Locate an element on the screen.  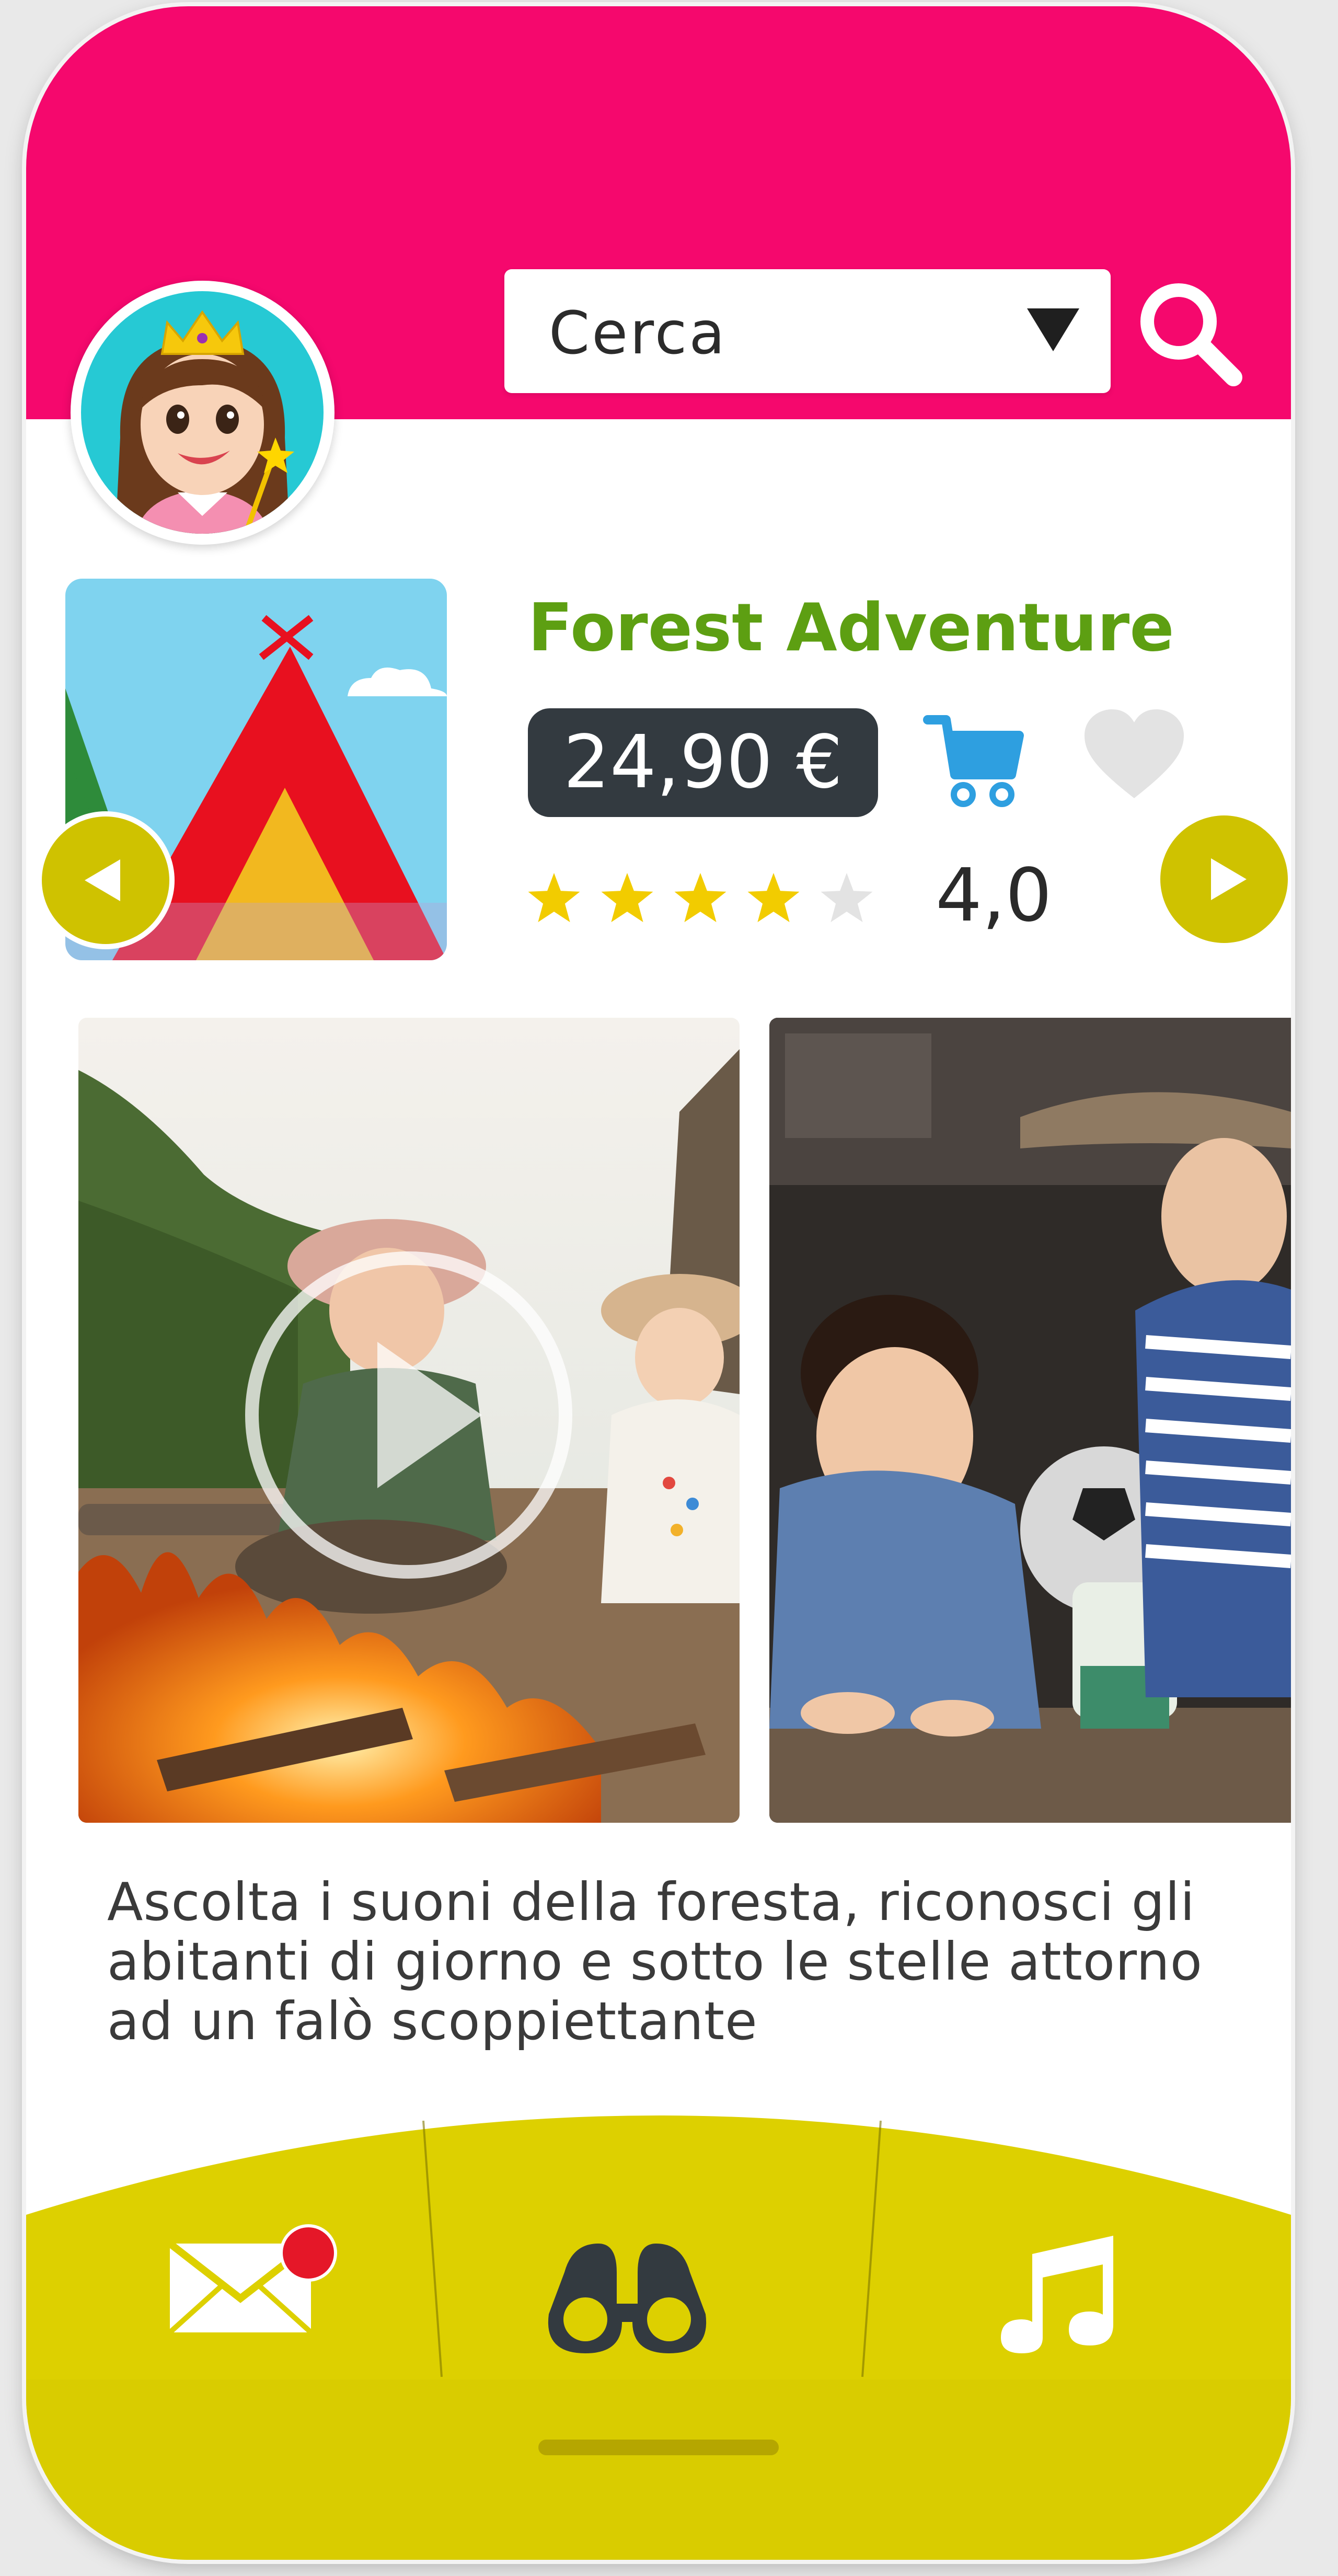
user-avatar is located at coordinates (202, 413).